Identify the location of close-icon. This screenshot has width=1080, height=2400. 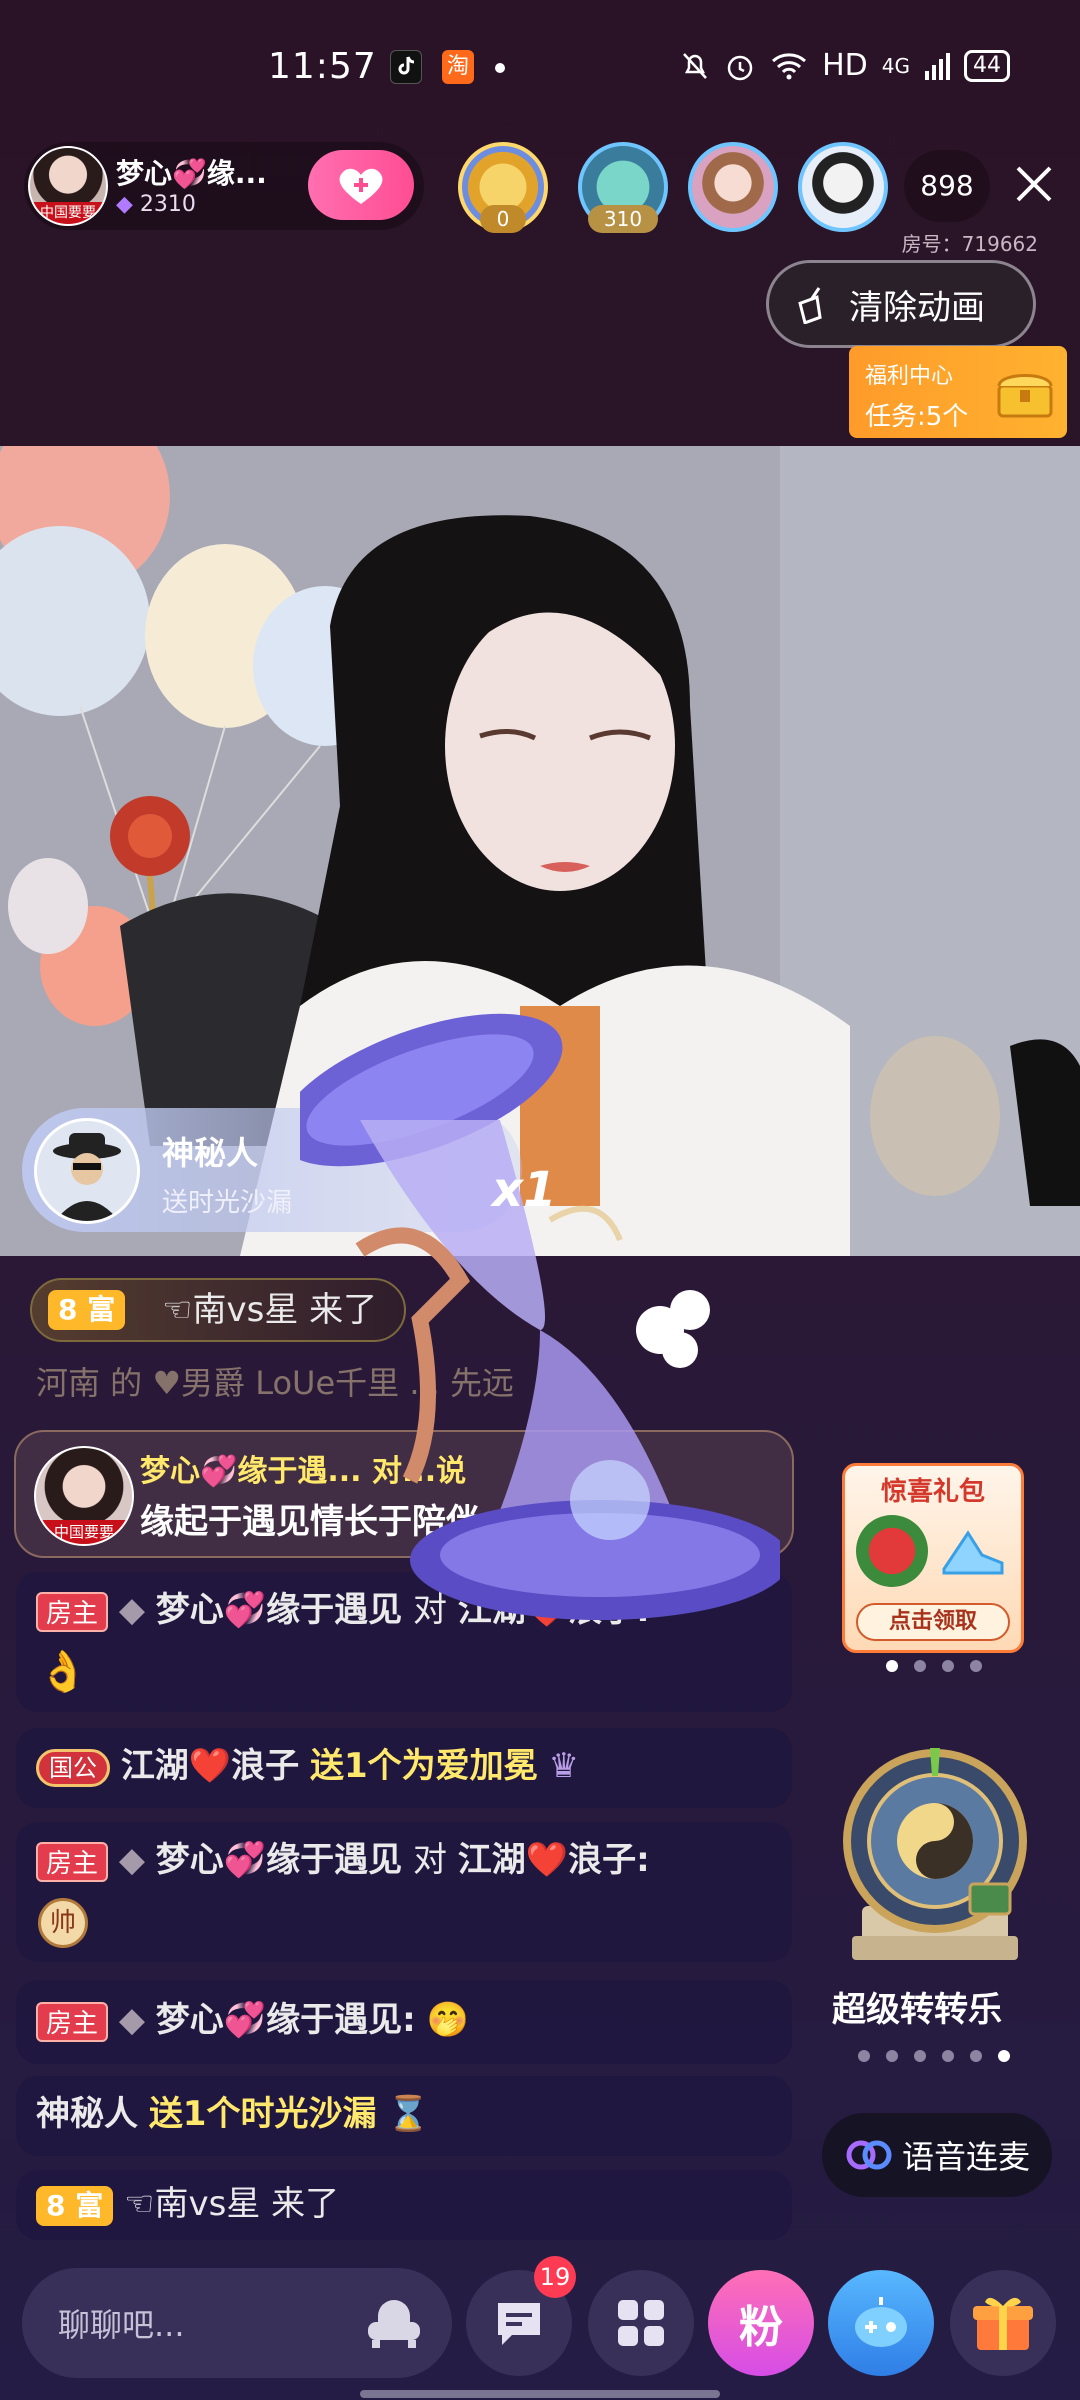
(1034, 184).